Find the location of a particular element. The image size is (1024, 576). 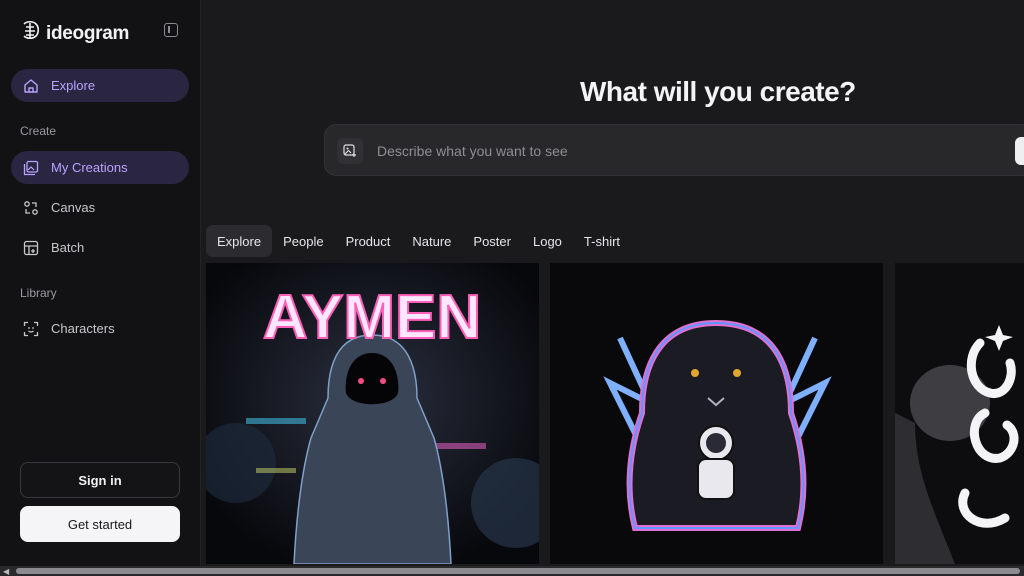

gallery-card is located at coordinates (959, 413).